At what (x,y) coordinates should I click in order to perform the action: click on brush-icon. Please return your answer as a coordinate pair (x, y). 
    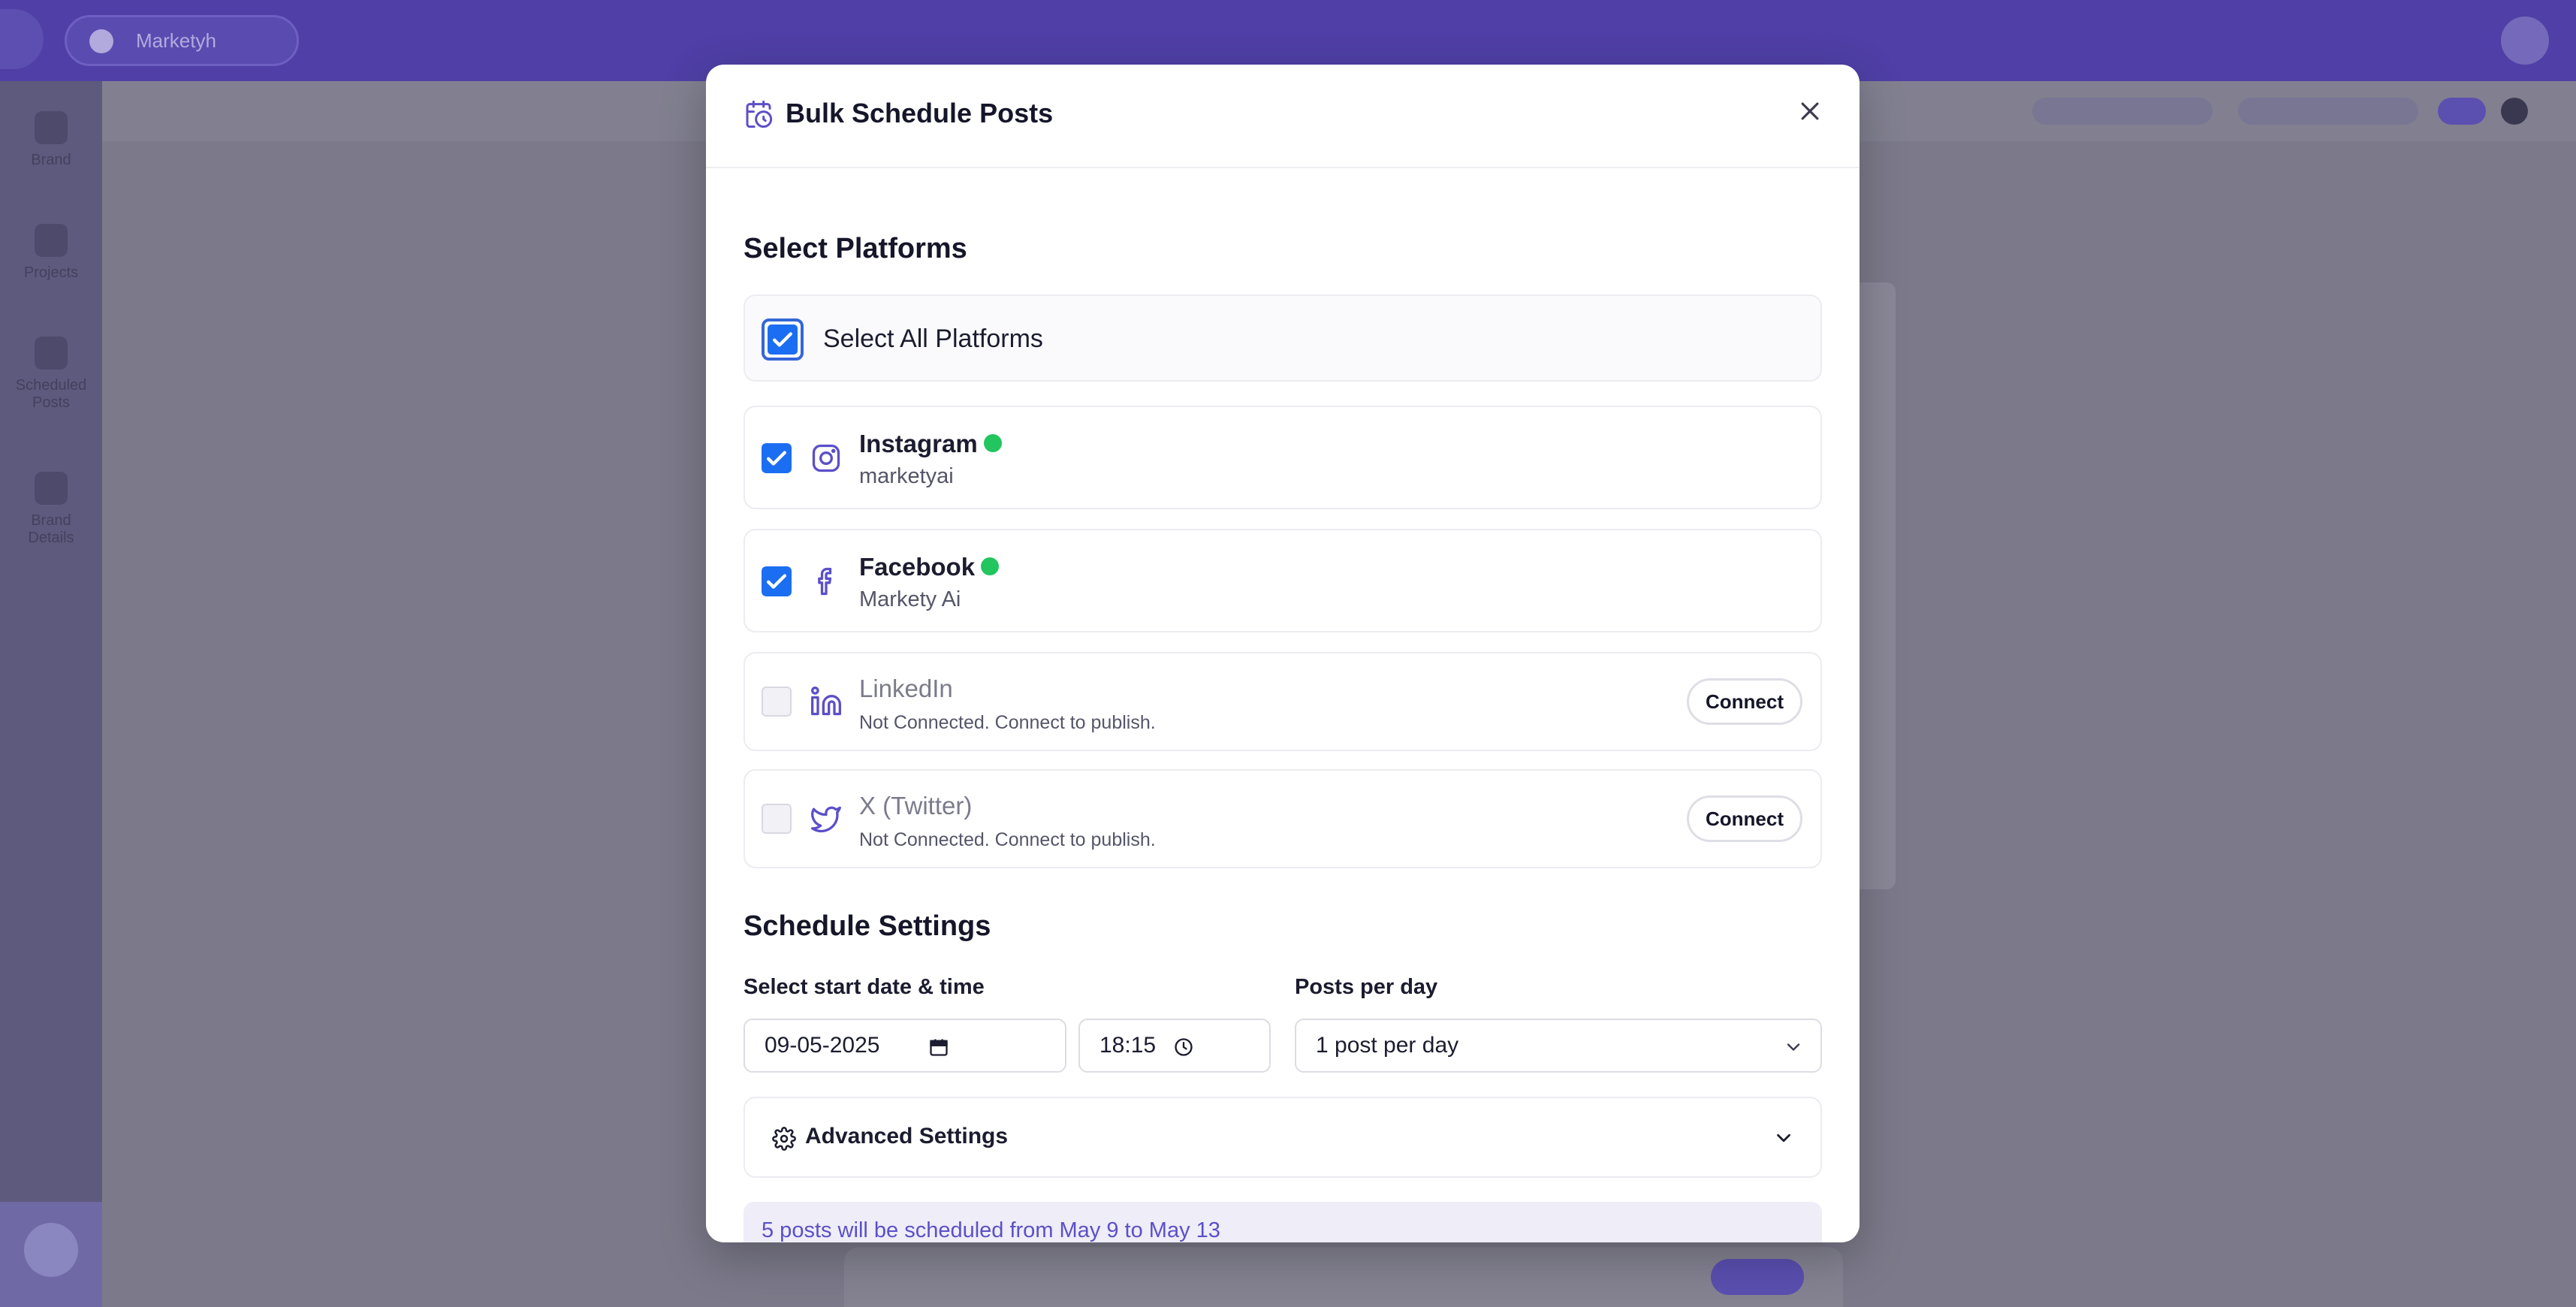
    Looking at the image, I should click on (51, 127).